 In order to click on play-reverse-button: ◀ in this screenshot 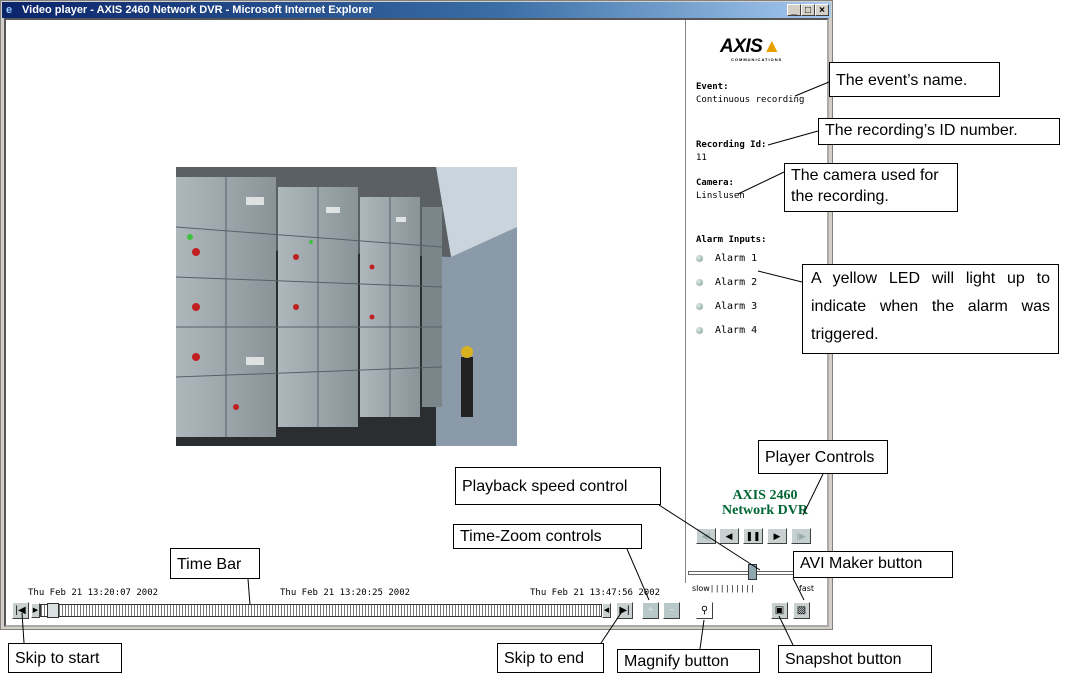, I will do `click(729, 536)`.